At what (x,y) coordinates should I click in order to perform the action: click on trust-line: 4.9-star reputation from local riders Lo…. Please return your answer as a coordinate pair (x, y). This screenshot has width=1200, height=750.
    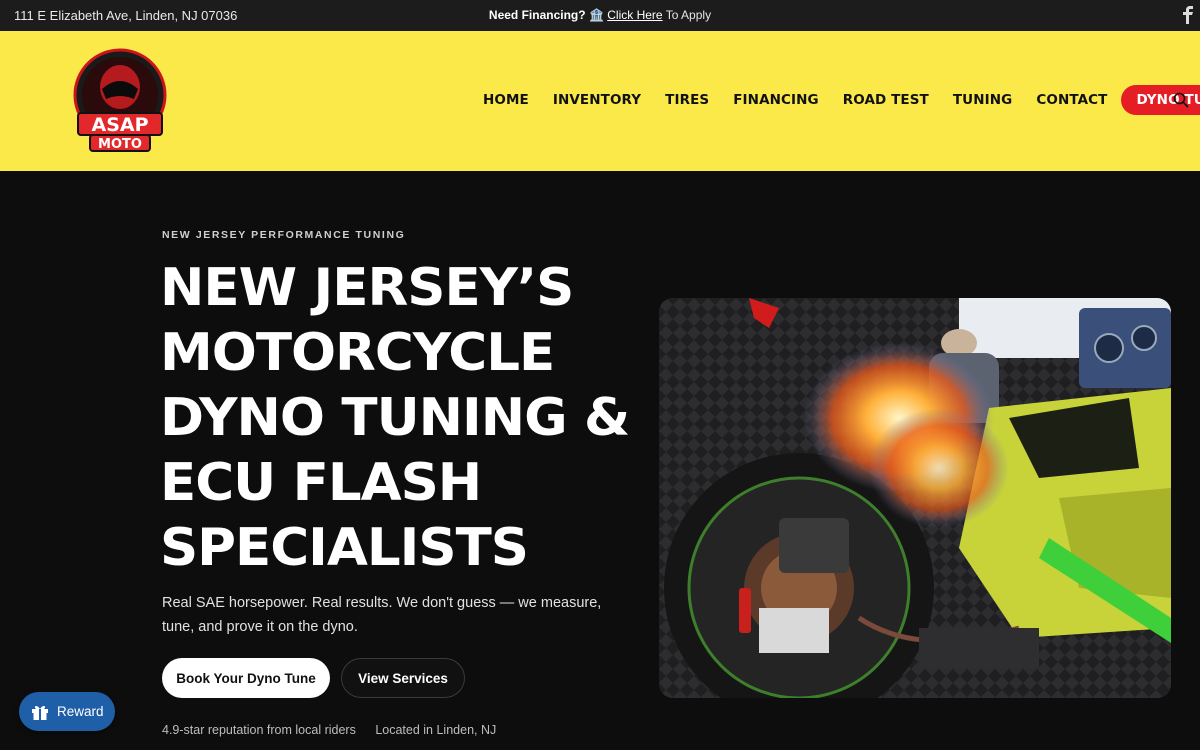
    Looking at the image, I should click on (329, 730).